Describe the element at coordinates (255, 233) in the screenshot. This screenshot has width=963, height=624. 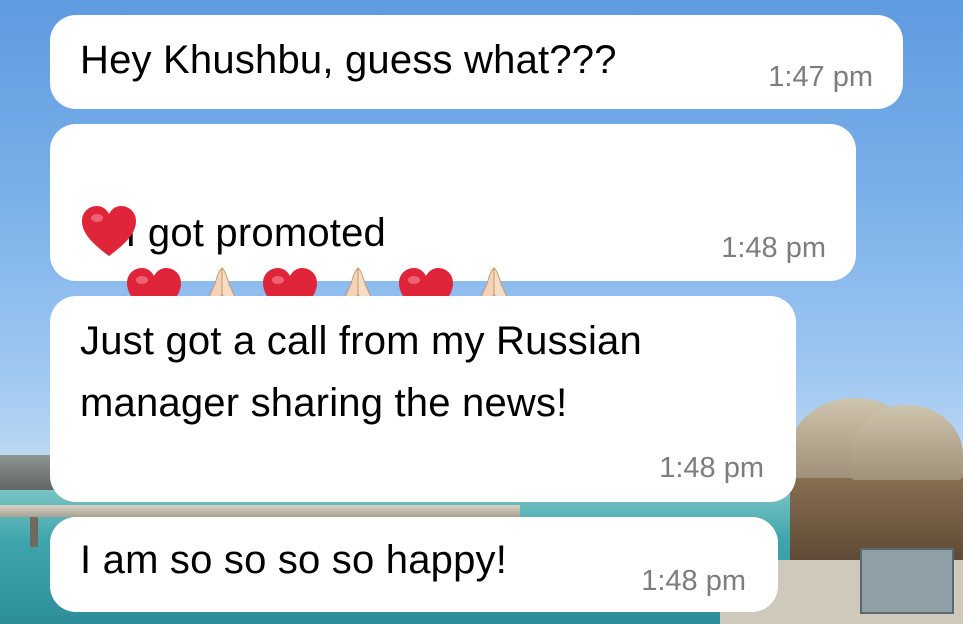
I see `message-text: I got promoted` at that location.